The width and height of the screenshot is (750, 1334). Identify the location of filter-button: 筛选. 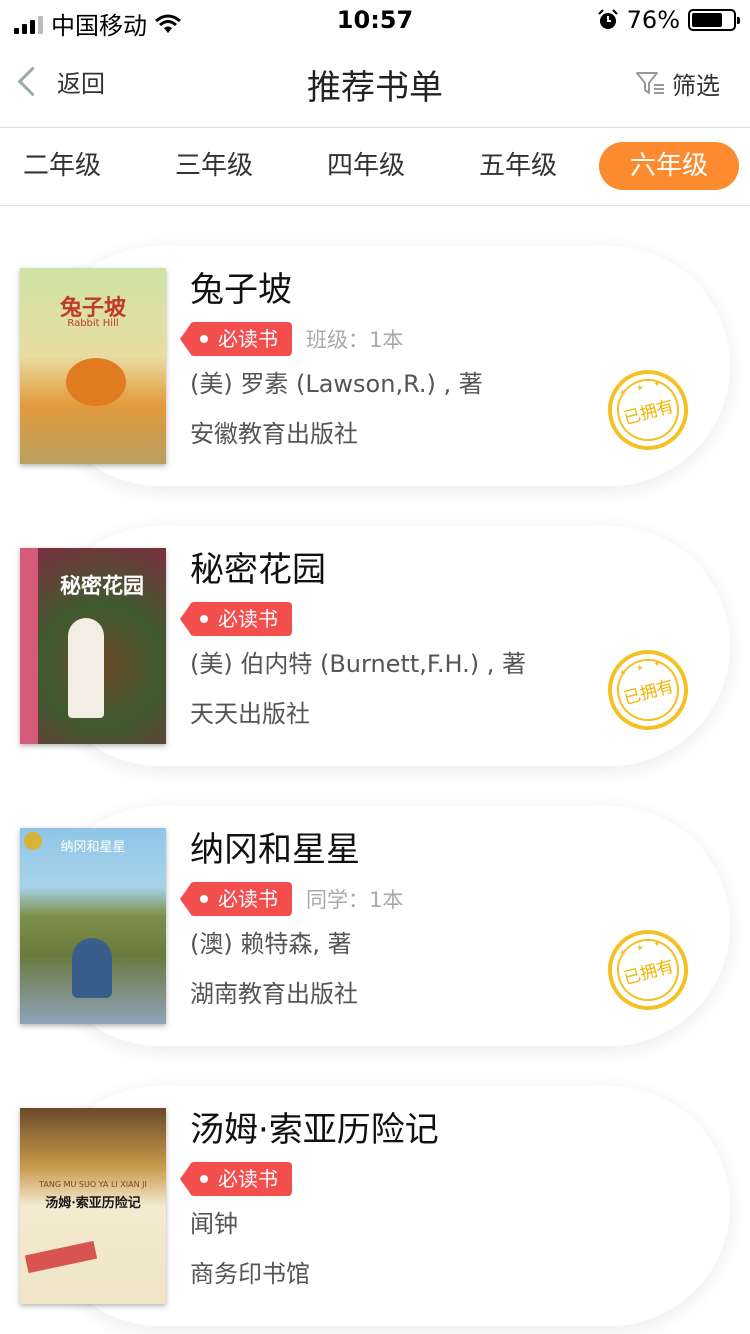
(678, 83).